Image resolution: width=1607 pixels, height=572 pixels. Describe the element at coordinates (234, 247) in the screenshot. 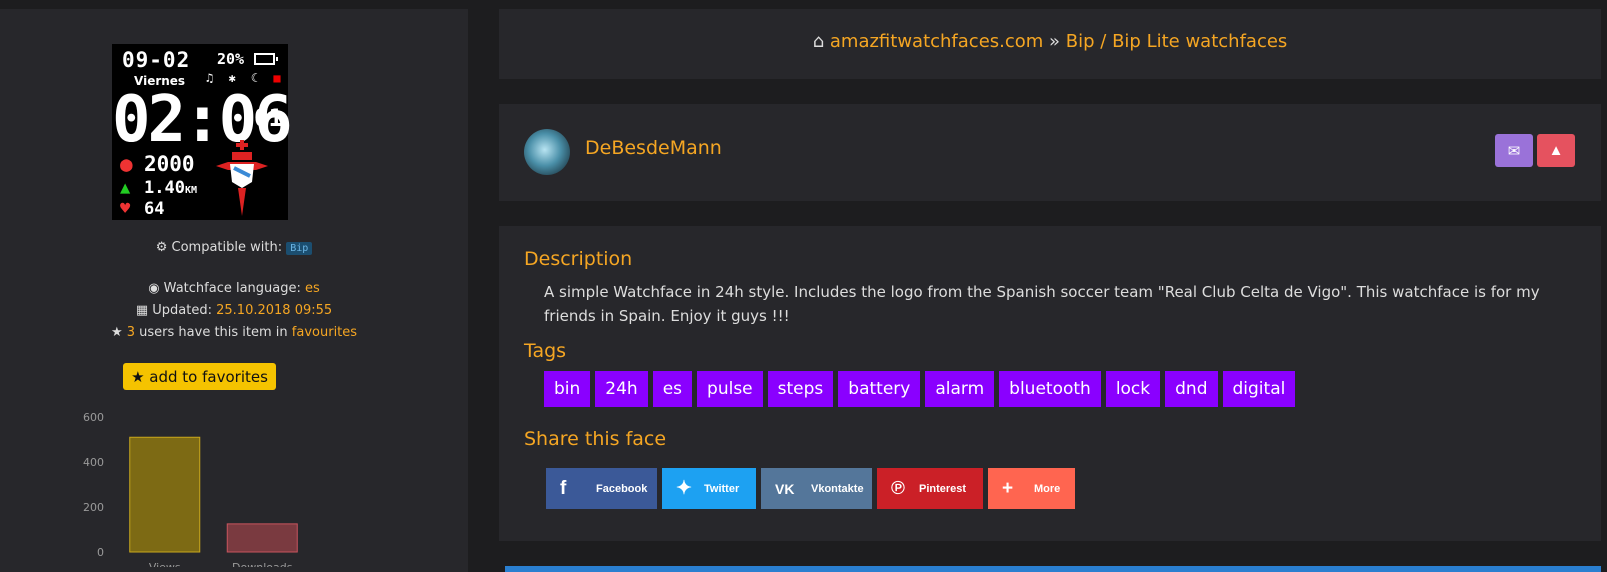

I see `compatible-with: ⚙ Compatible with: Bip` at that location.